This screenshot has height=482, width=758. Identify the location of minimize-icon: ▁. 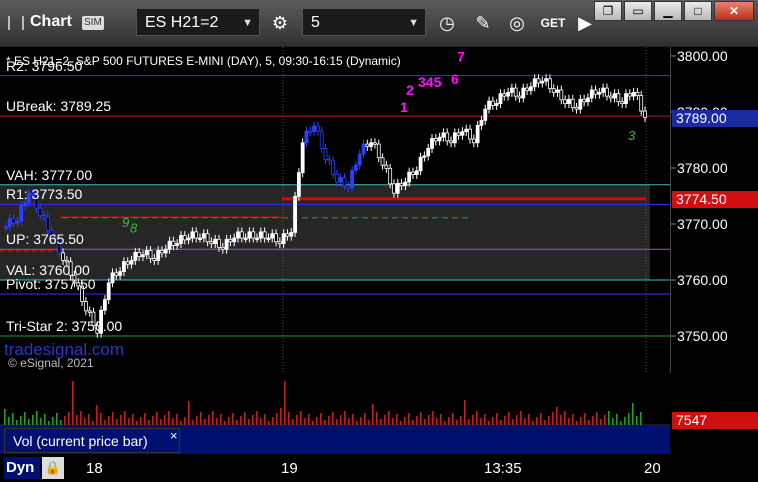
(668, 11).